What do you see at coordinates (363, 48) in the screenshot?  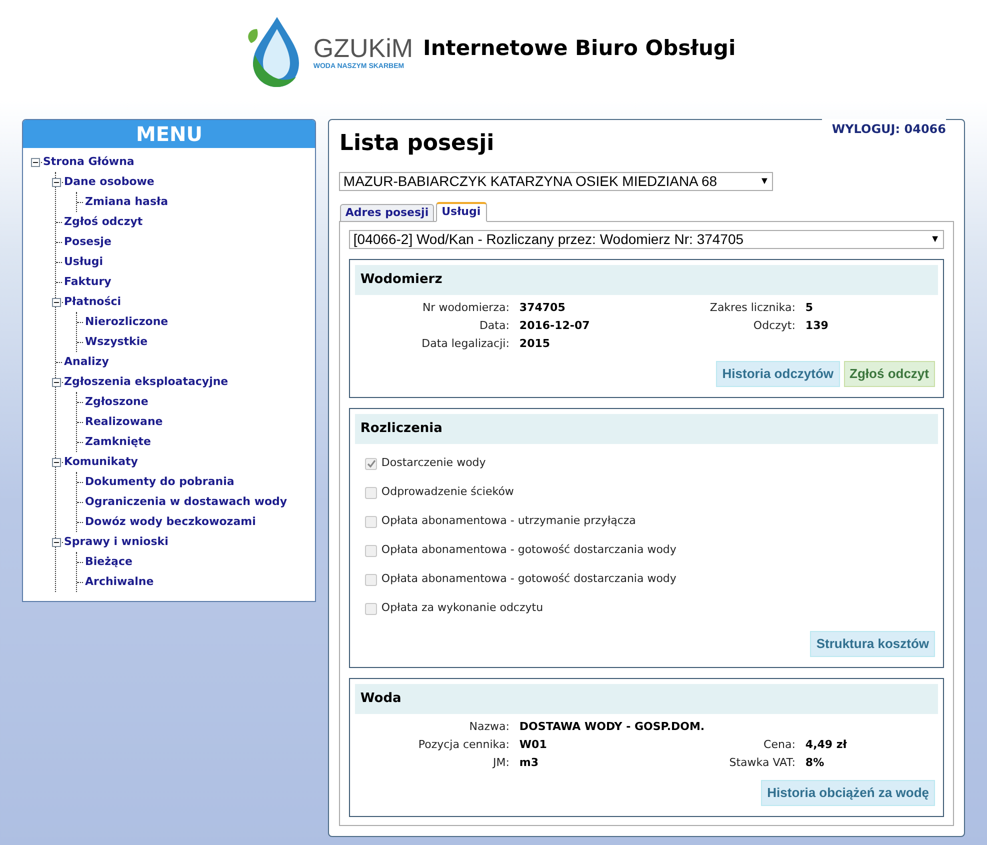 I see `logo-wordmark: GZUKiM` at bounding box center [363, 48].